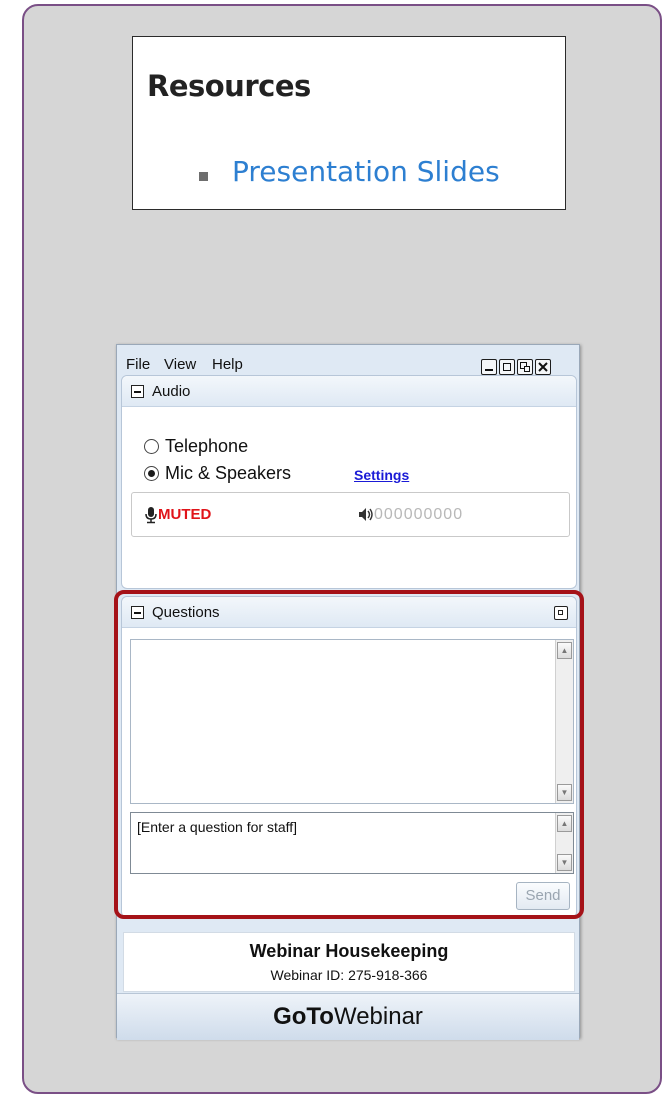 This screenshot has width=666, height=1097. I want to click on presentation-slides-link: Presentation Slides, so click(366, 171).